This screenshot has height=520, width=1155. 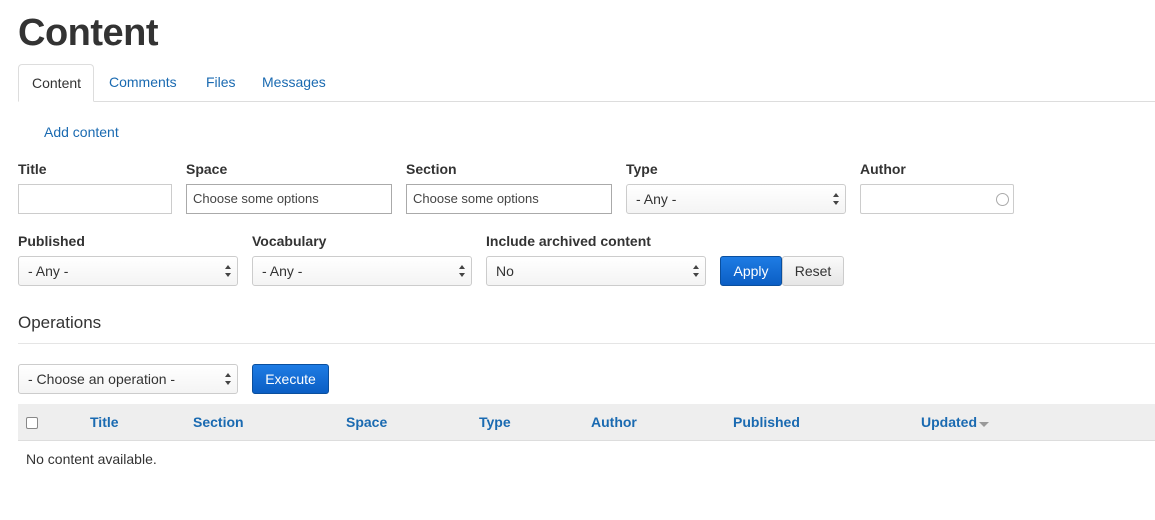 I want to click on reset-button: Reset, so click(x=813, y=271).